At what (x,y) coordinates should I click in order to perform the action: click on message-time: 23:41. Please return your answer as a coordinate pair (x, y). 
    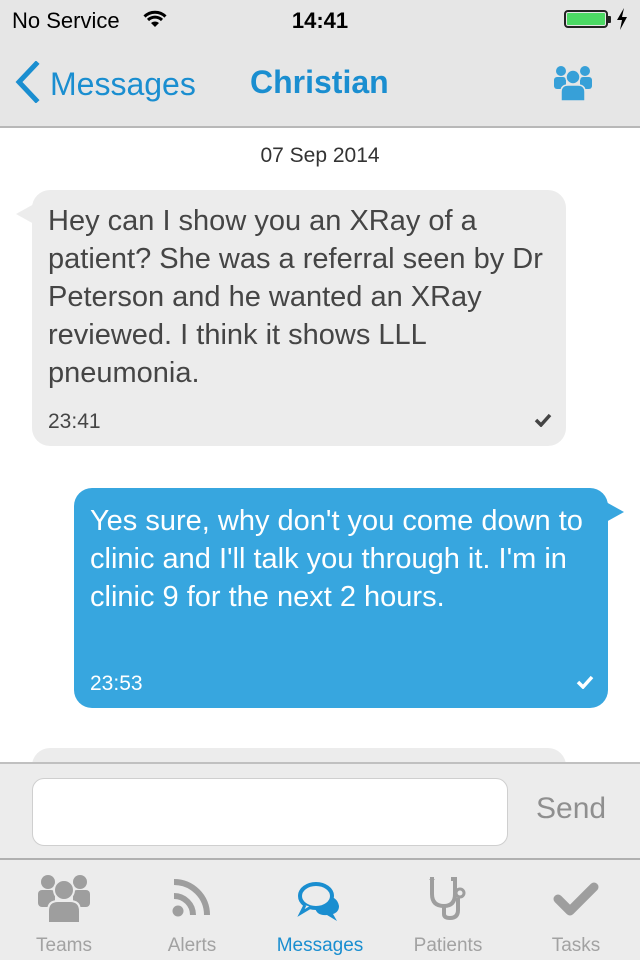
    Looking at the image, I should click on (74, 421).